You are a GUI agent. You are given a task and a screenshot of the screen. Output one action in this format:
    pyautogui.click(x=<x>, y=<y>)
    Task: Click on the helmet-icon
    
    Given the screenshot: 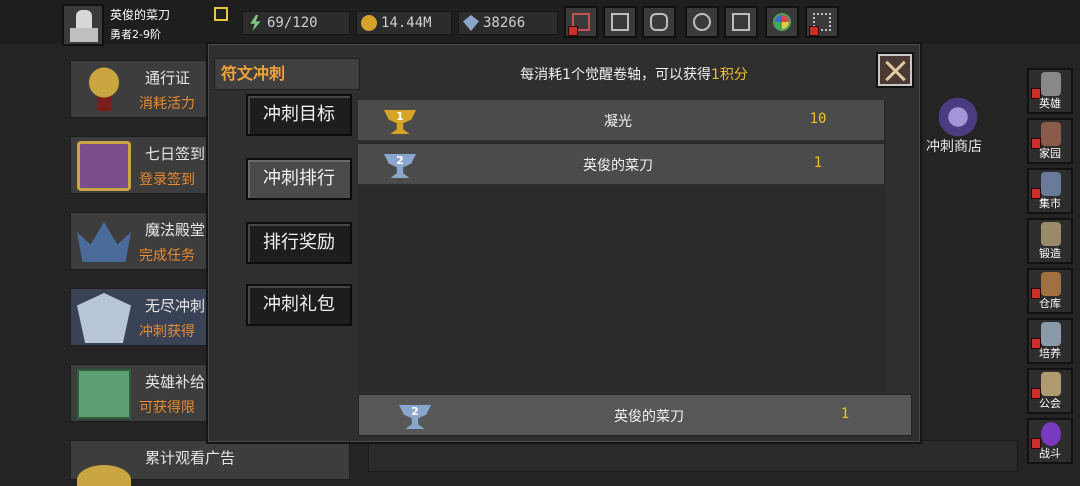 What is the action you would take?
    pyautogui.click(x=1051, y=84)
    